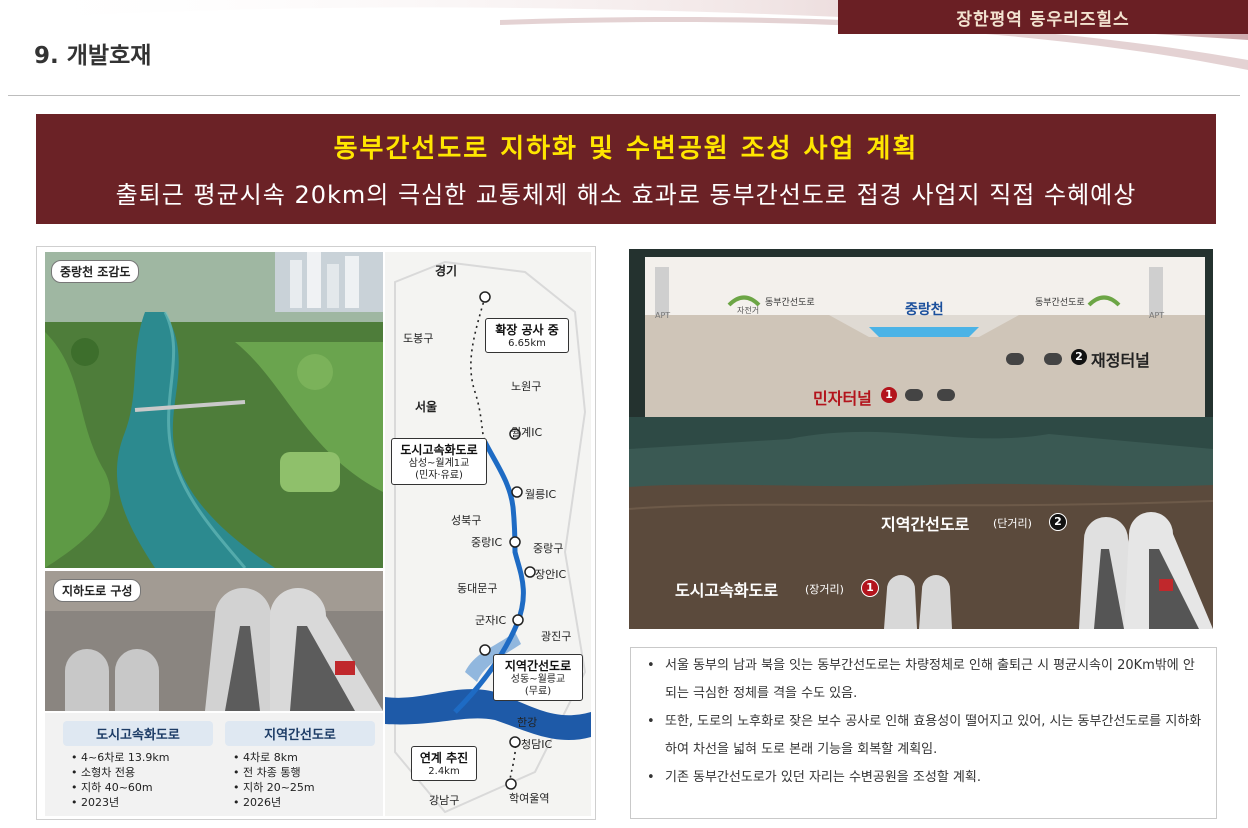 The image size is (1248, 828). Describe the element at coordinates (120, 757) in the screenshot. I see `spec-item: • 4~6차로 13.9km` at that location.